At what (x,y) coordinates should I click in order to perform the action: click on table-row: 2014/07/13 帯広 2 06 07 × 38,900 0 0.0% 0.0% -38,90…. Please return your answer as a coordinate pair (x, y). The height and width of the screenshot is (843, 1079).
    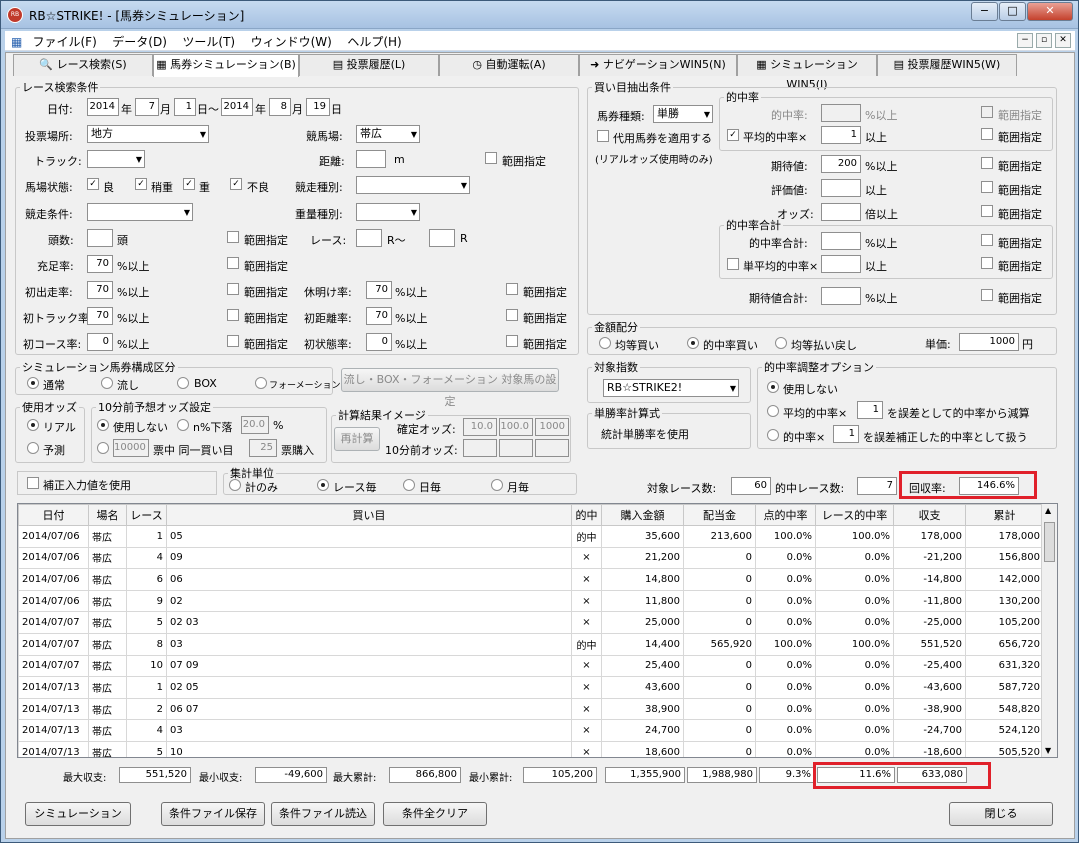
    Looking at the image, I should click on (531, 709).